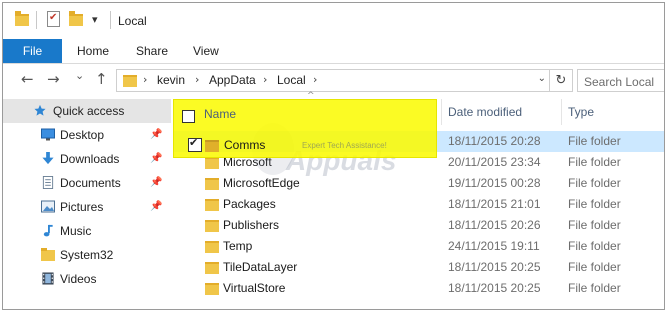  I want to click on sidebar-item-pictures: Pictures 📌, so click(87, 207).